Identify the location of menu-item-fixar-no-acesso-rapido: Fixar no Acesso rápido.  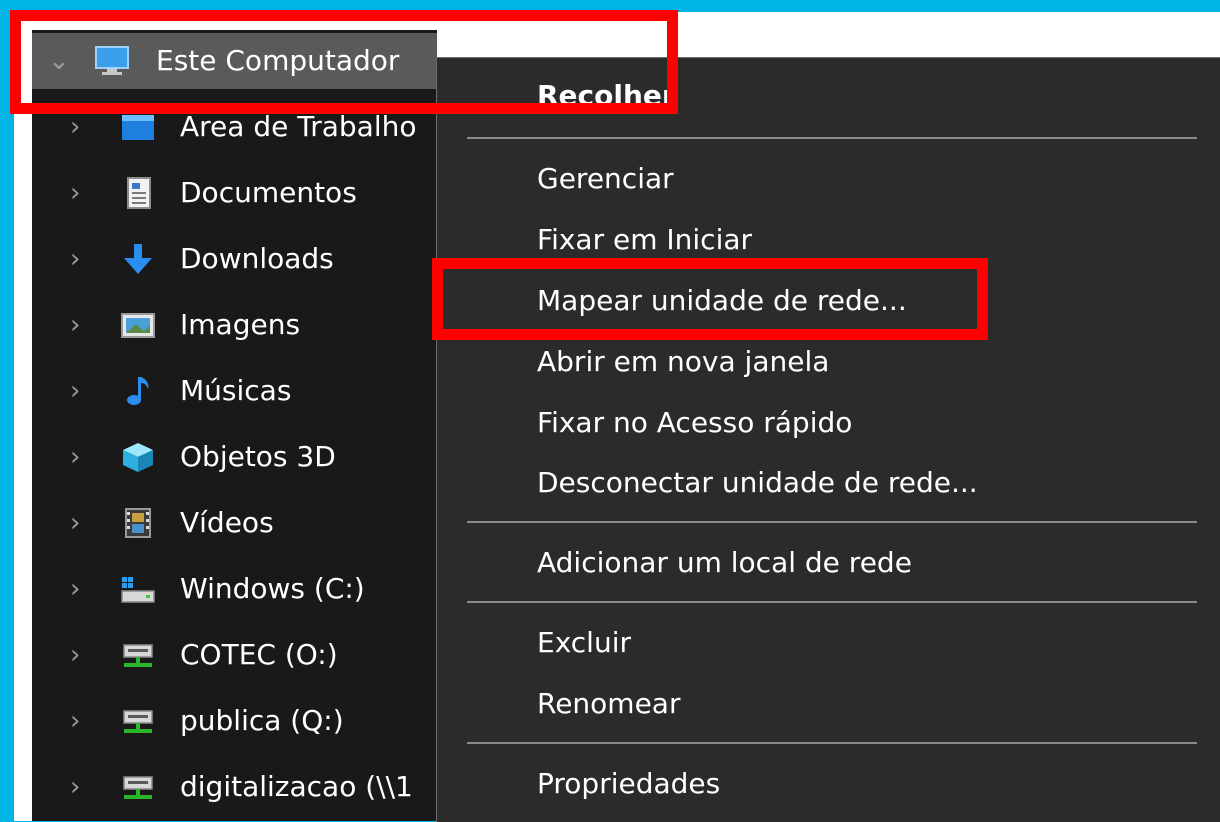
(828, 423).